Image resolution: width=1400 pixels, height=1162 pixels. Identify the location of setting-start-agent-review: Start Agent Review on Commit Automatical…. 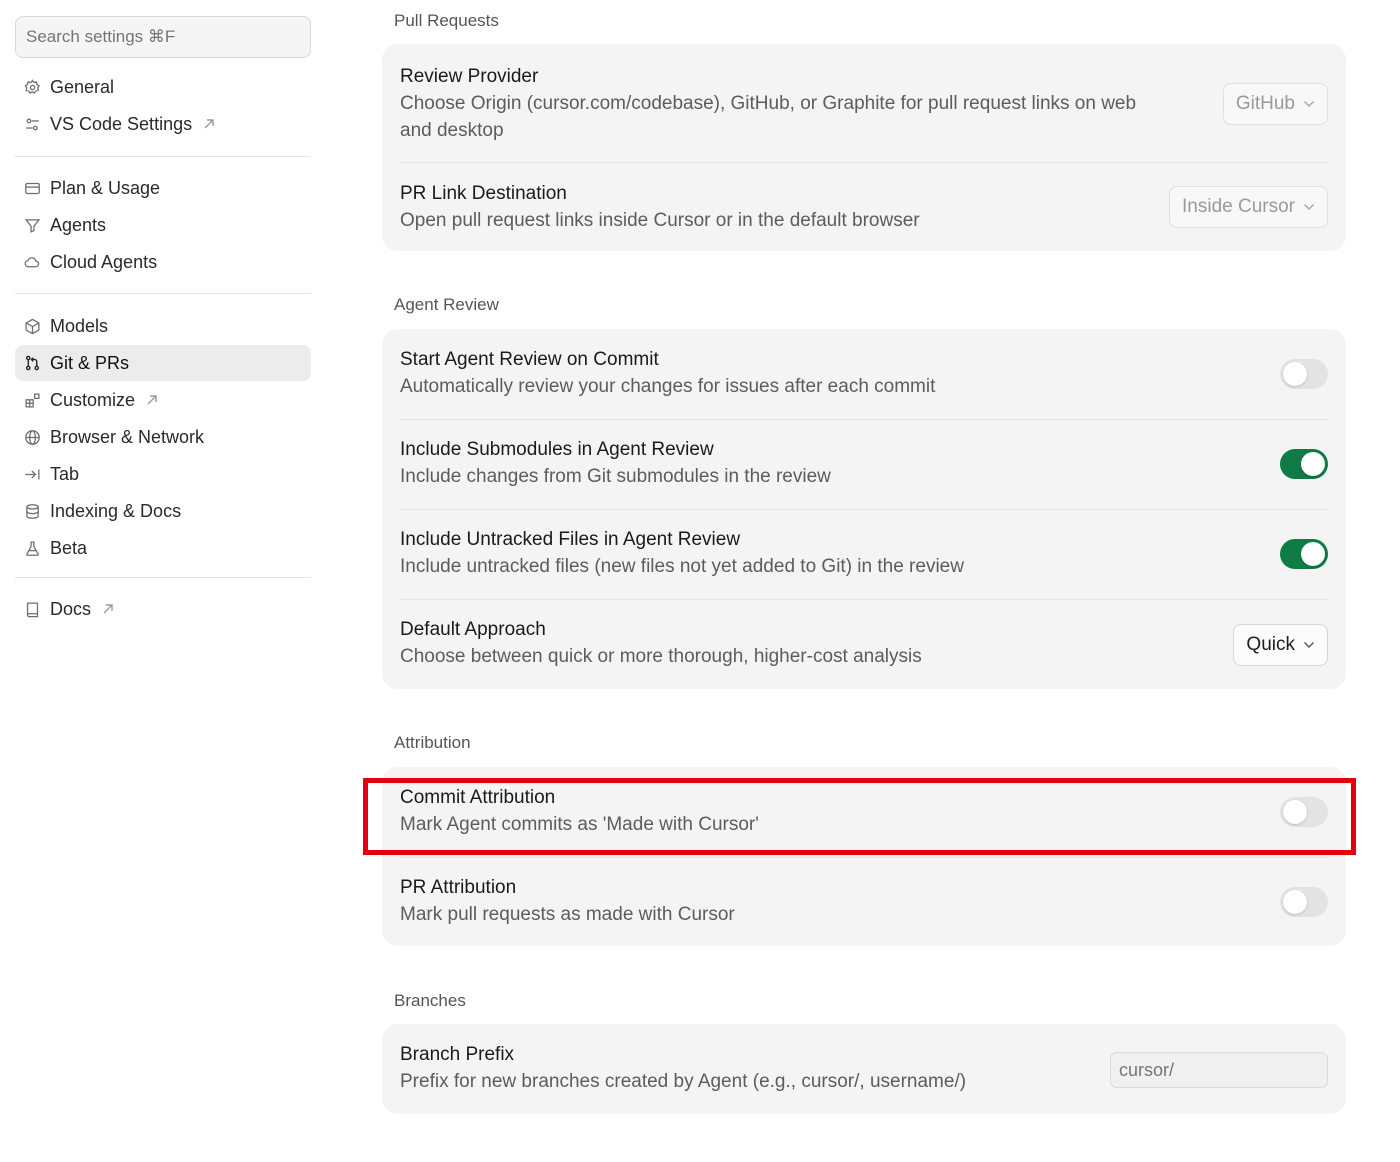
(864, 373).